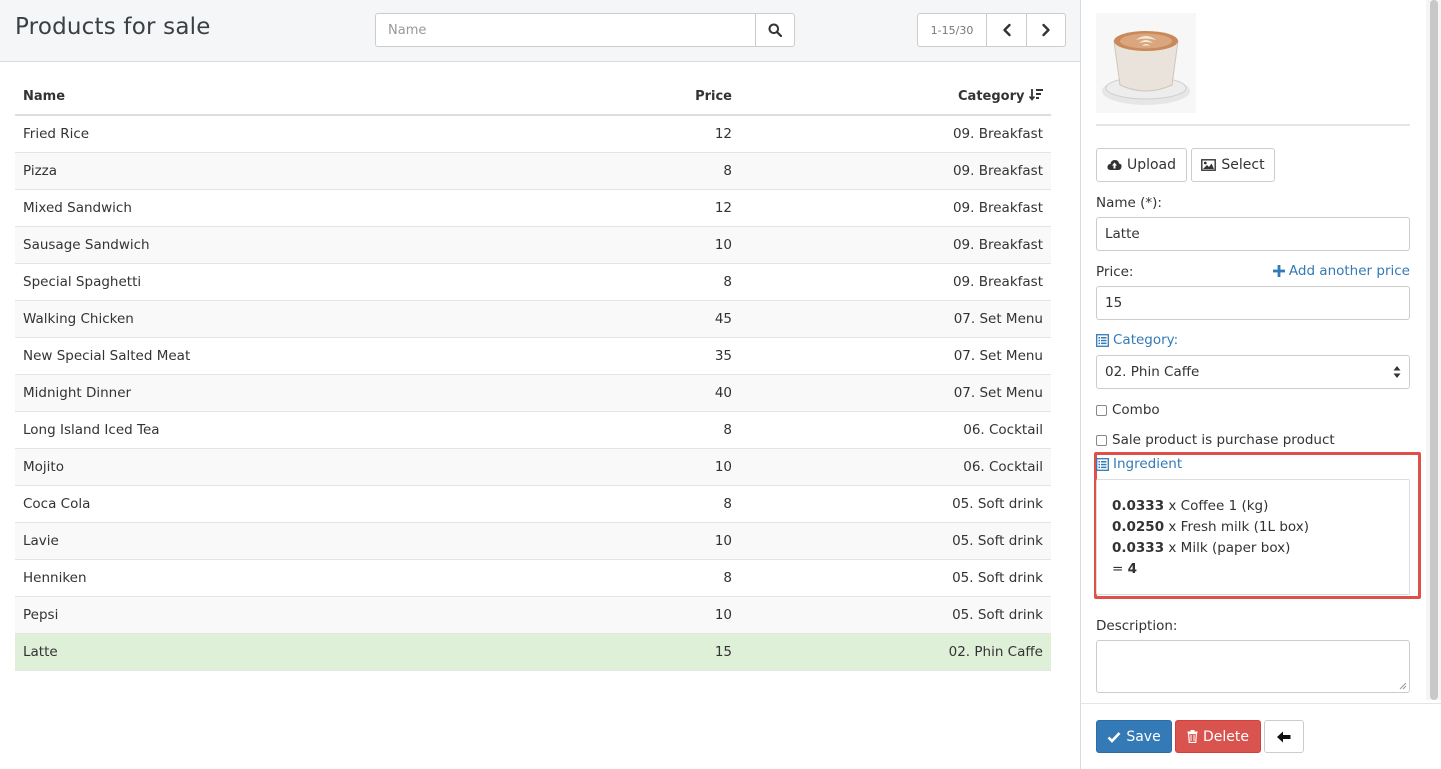 The width and height of the screenshot is (1441, 769). What do you see at coordinates (315, 245) in the screenshot?
I see `cell-name: Sausage Sandwich` at bounding box center [315, 245].